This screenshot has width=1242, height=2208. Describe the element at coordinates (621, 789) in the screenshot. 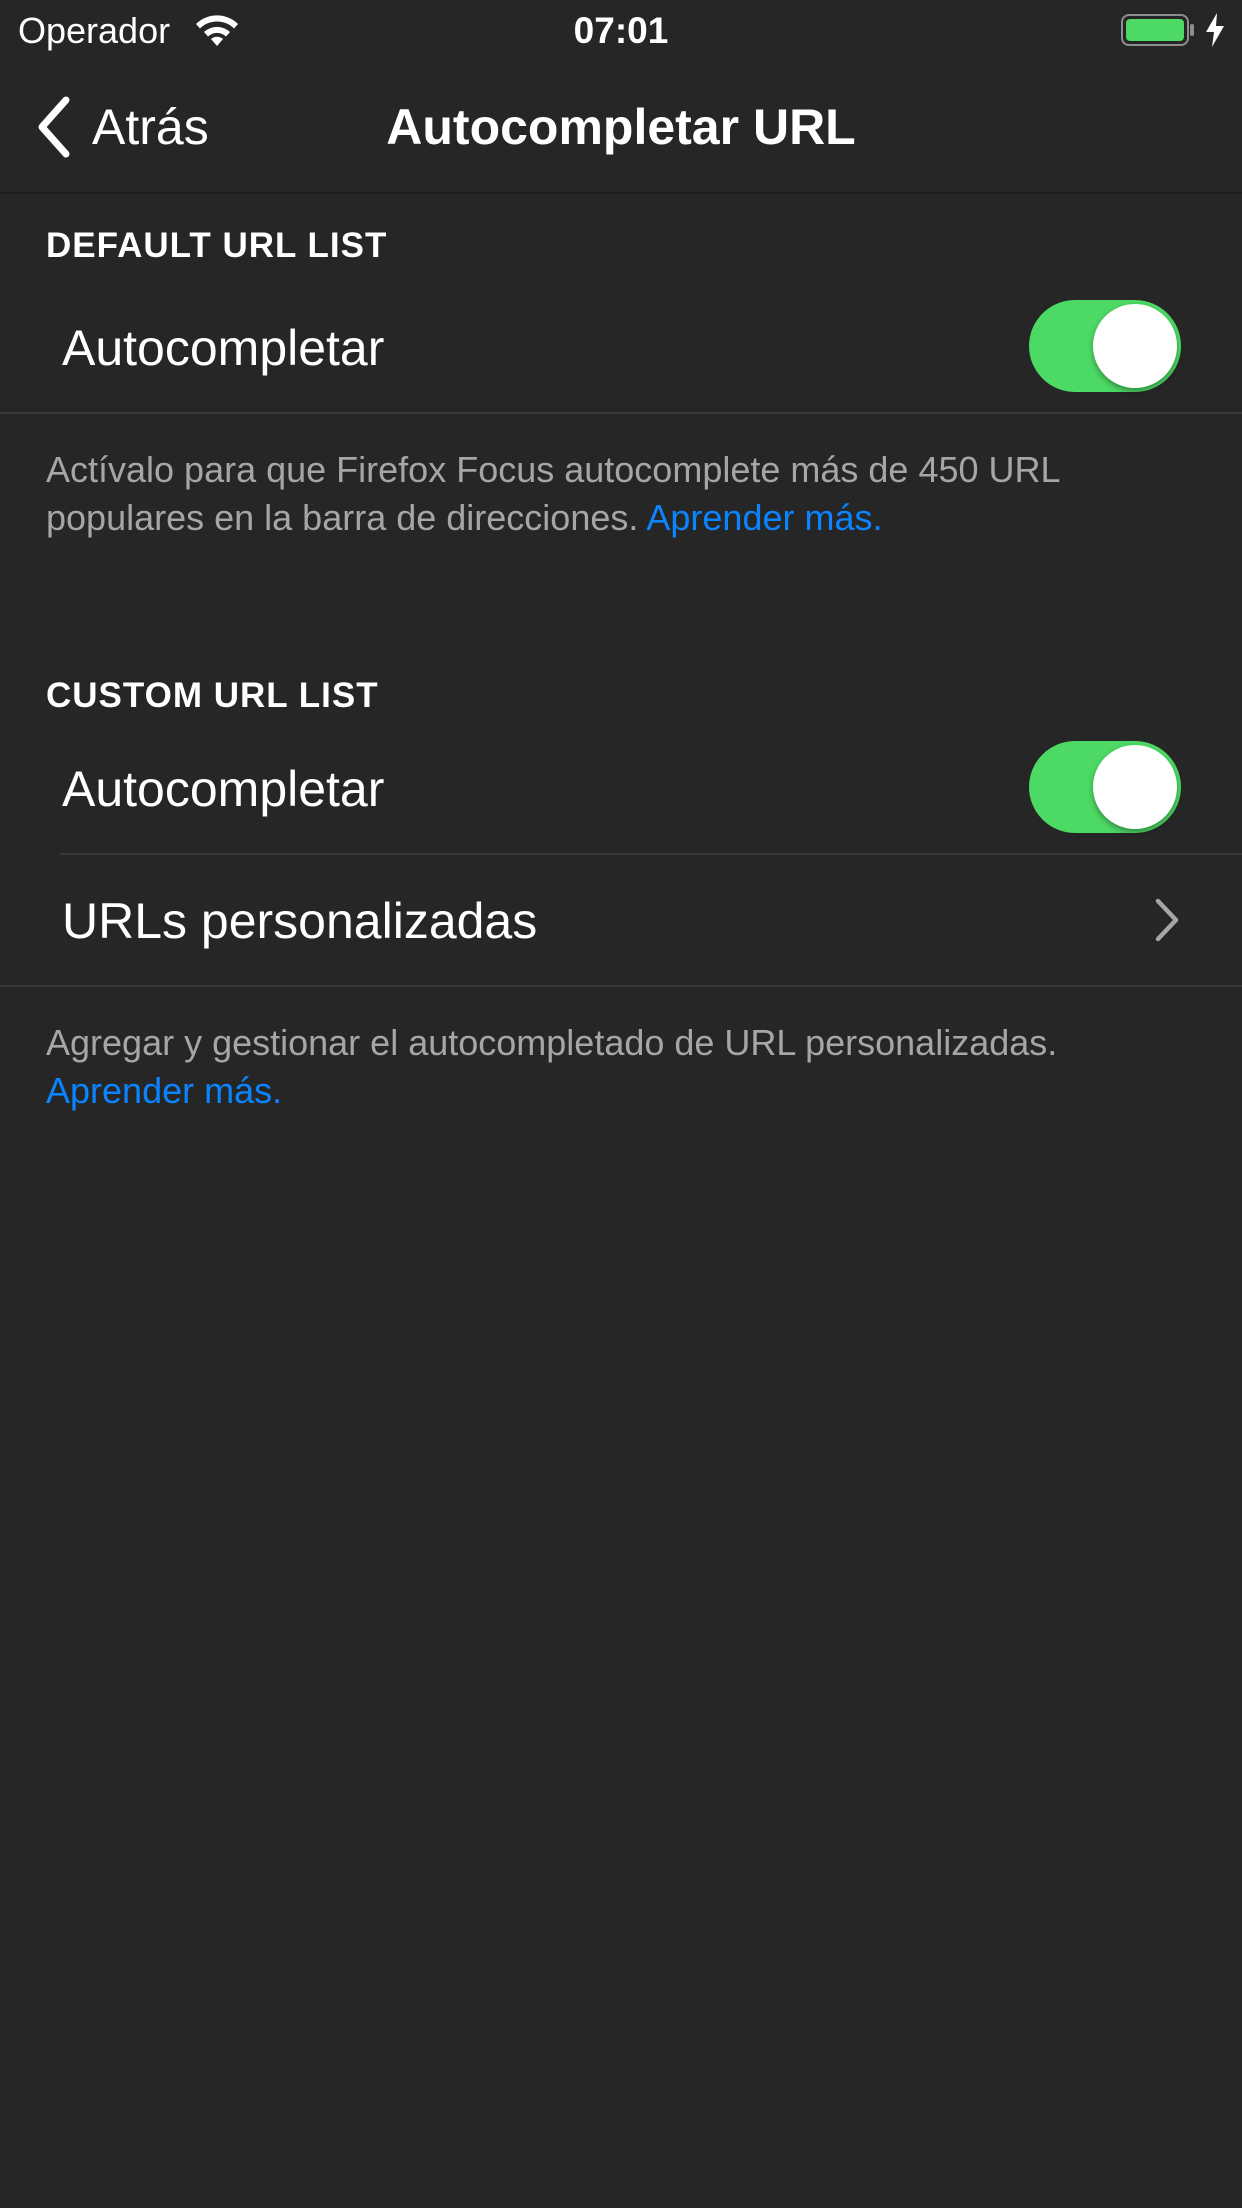

I see `custom-autocomplete-row: Autocompletar` at that location.